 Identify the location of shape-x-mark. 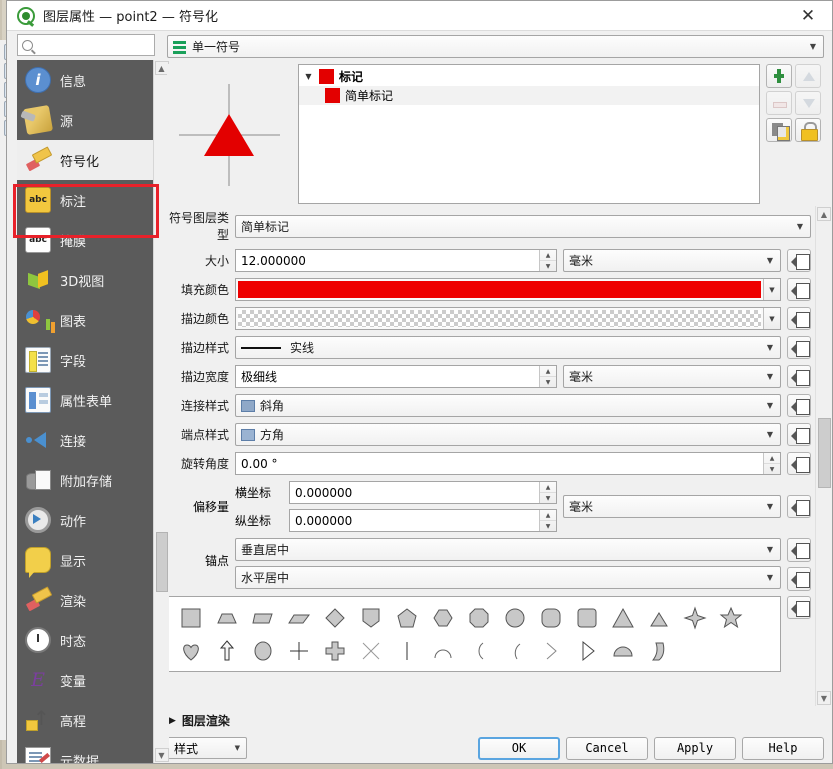
(371, 650).